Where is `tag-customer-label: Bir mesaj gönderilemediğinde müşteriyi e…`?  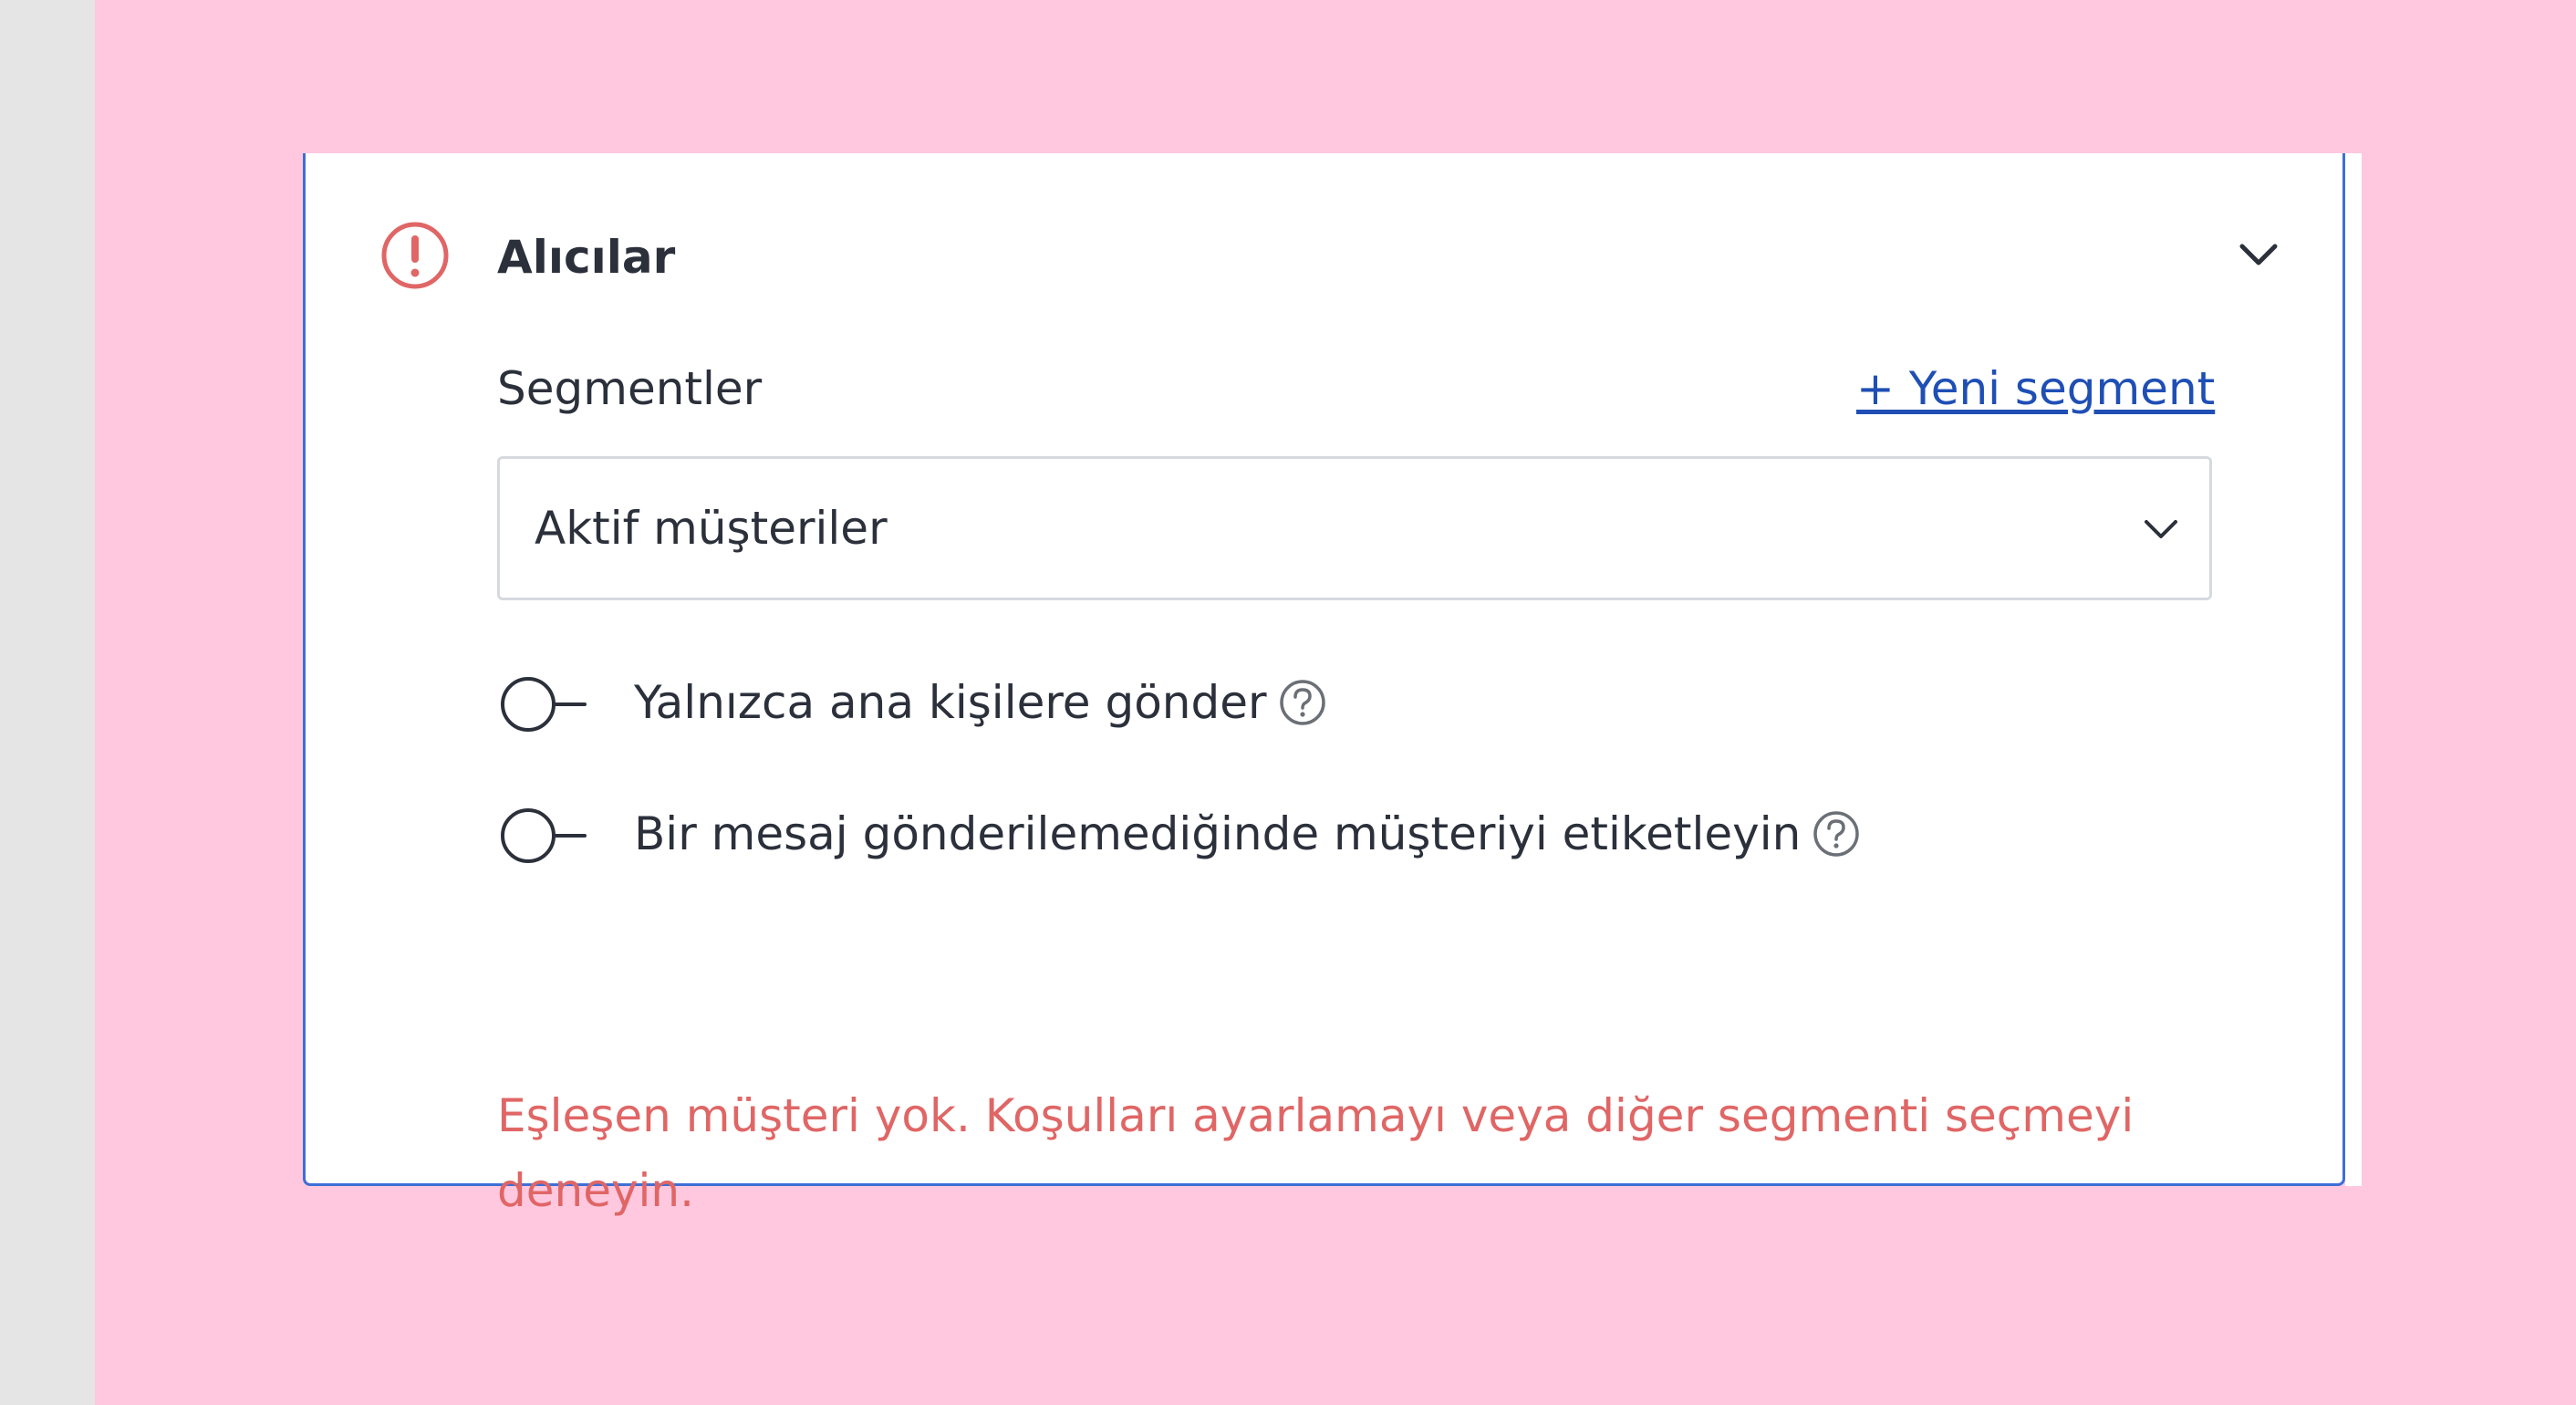 tag-customer-label: Bir mesaj gönderilemediğinde müşteriyi e… is located at coordinates (1218, 833).